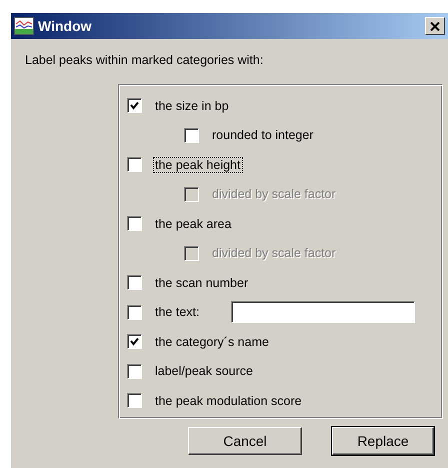 The height and width of the screenshot is (468, 448). Describe the element at coordinates (24, 26) in the screenshot. I see `chart-icon` at that location.